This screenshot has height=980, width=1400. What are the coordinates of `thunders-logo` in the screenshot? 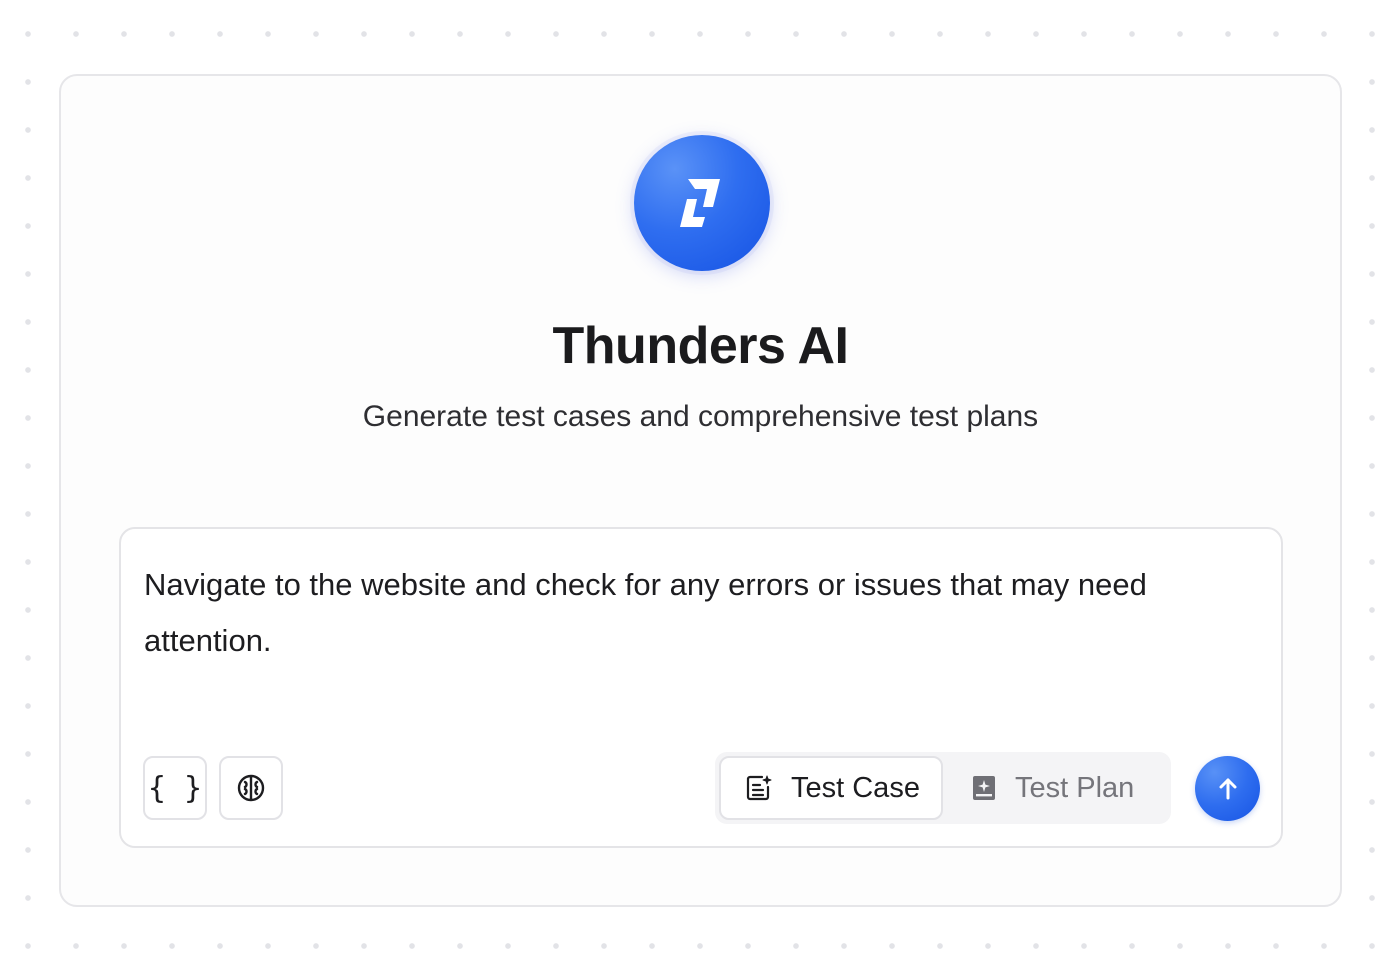 It's located at (702, 203).